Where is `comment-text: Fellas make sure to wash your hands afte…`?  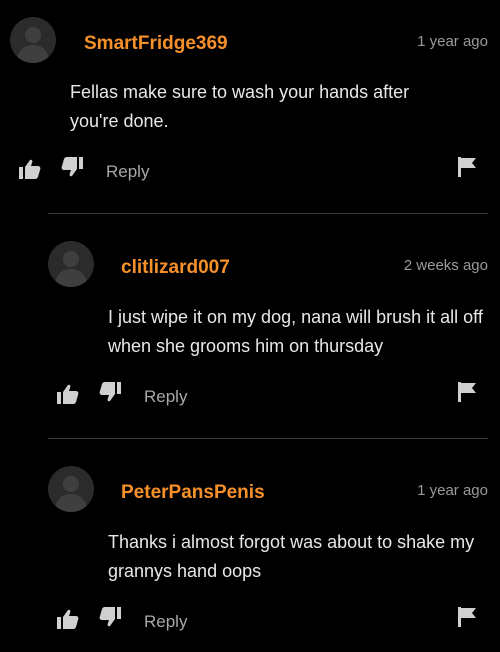
comment-text: Fellas make sure to wash your hands afte… is located at coordinates (240, 106).